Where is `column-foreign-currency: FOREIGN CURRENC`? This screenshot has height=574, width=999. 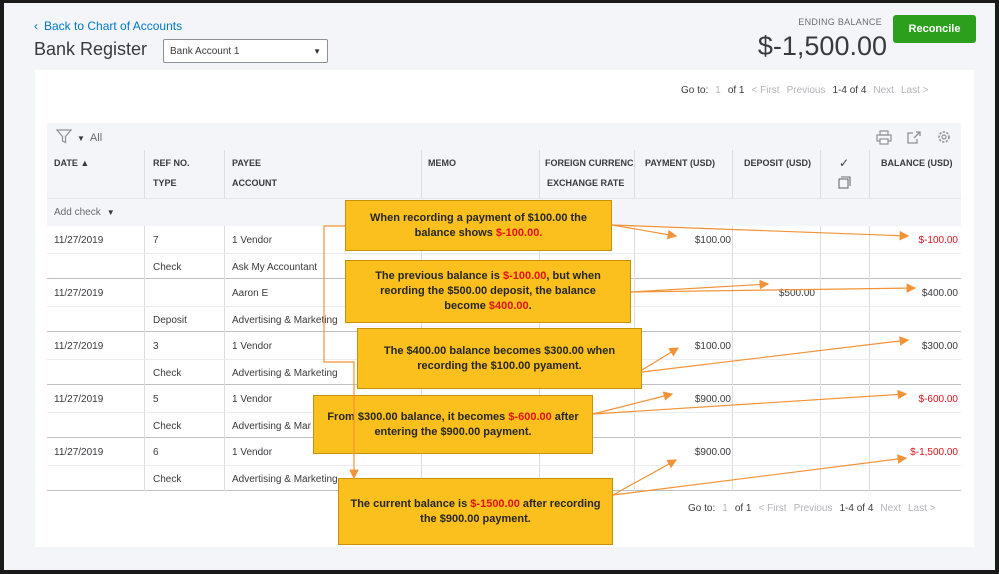 column-foreign-currency: FOREIGN CURRENC is located at coordinates (589, 163).